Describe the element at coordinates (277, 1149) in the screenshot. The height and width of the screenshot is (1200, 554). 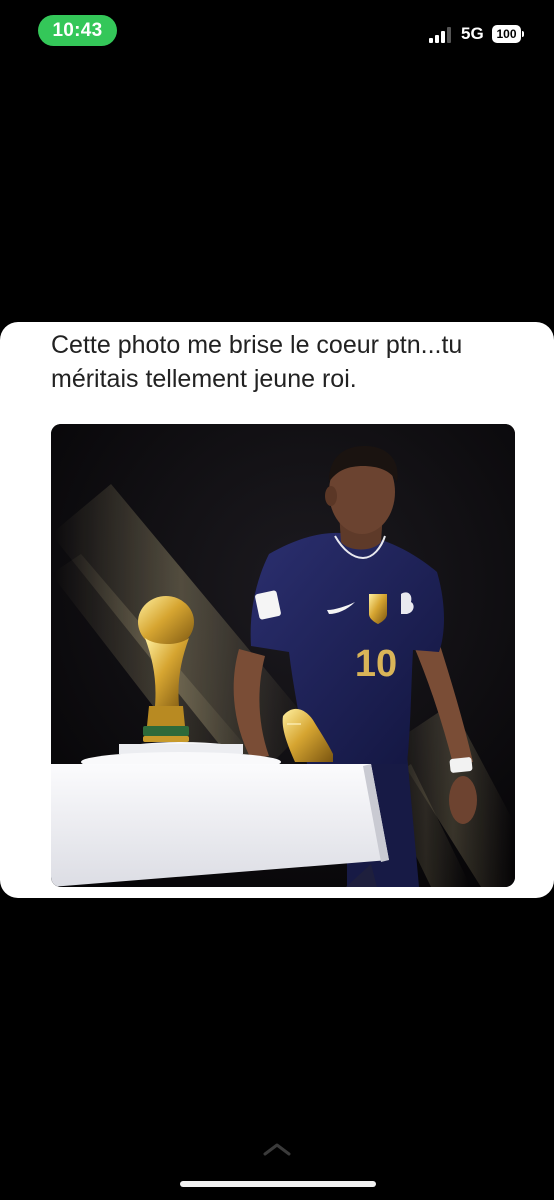
I see `chevron-up-icon` at that location.